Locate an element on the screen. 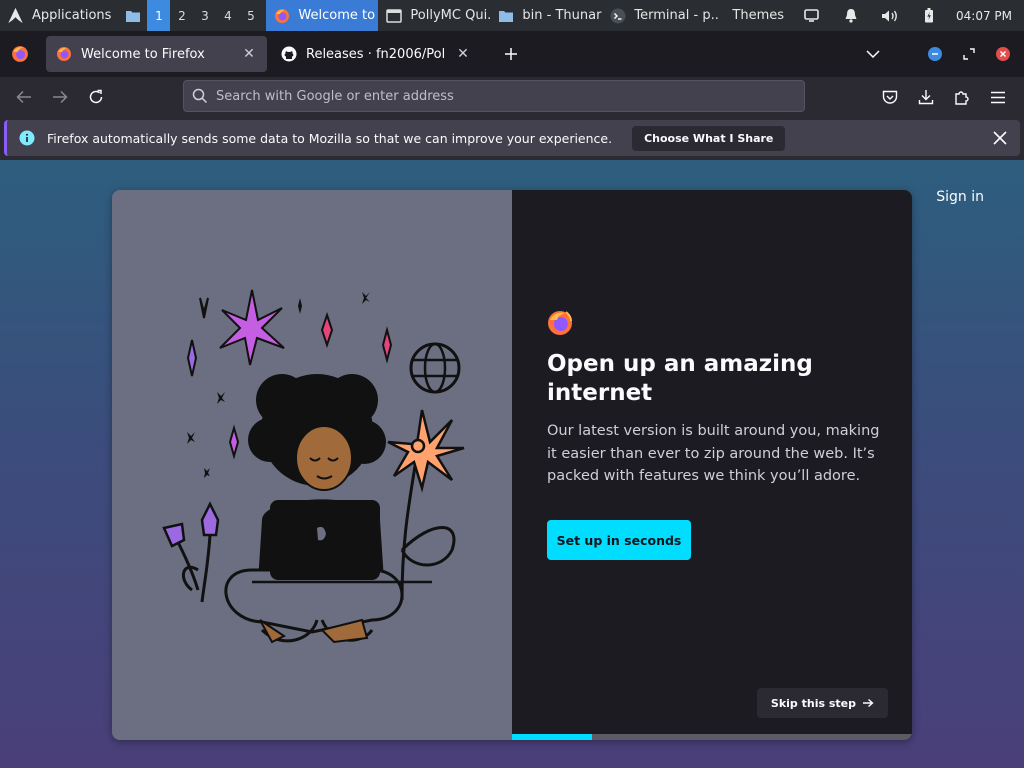 The width and height of the screenshot is (1024, 768). battery-icon is located at coordinates (928, 15).